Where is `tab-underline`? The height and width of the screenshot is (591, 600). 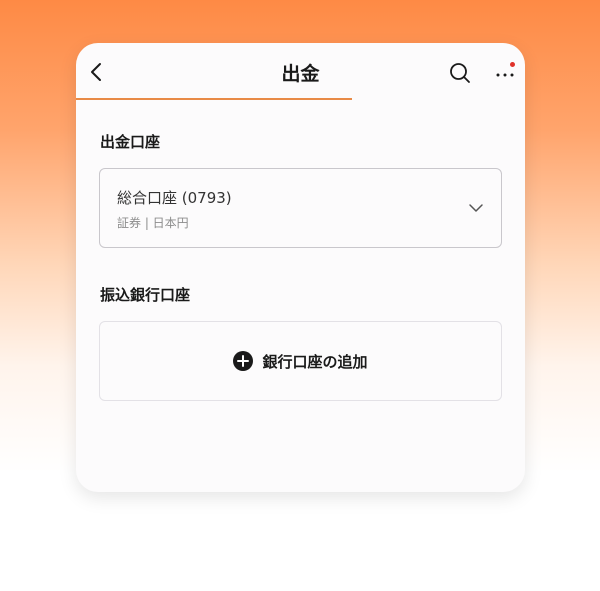 tab-underline is located at coordinates (214, 99).